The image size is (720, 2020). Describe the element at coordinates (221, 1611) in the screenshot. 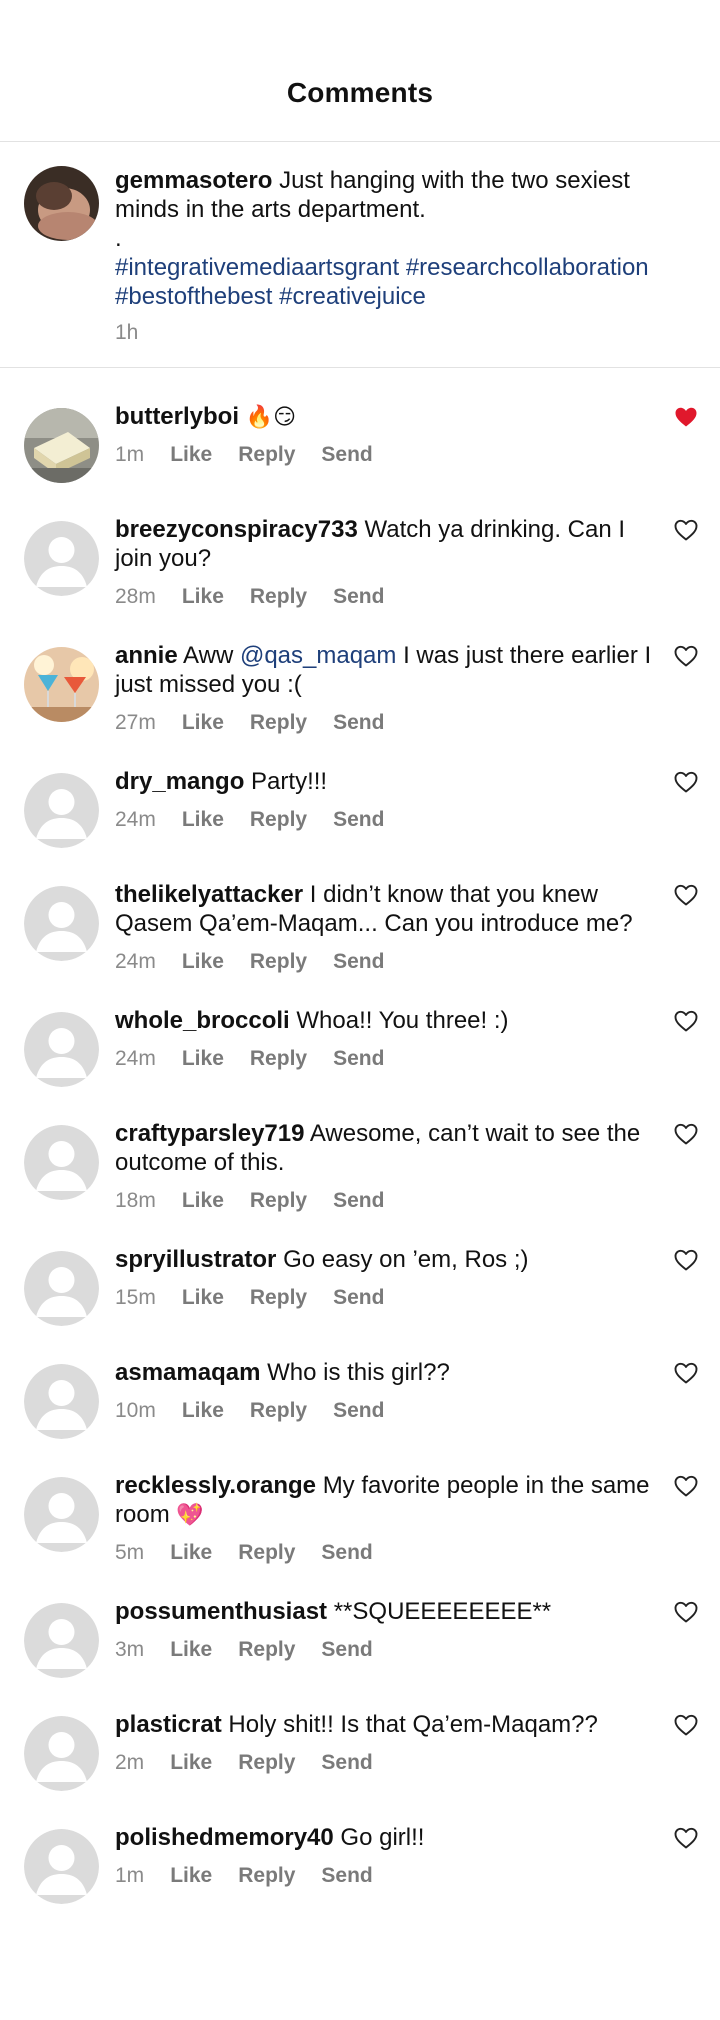

I see `comment-username: possumenthusiast` at that location.